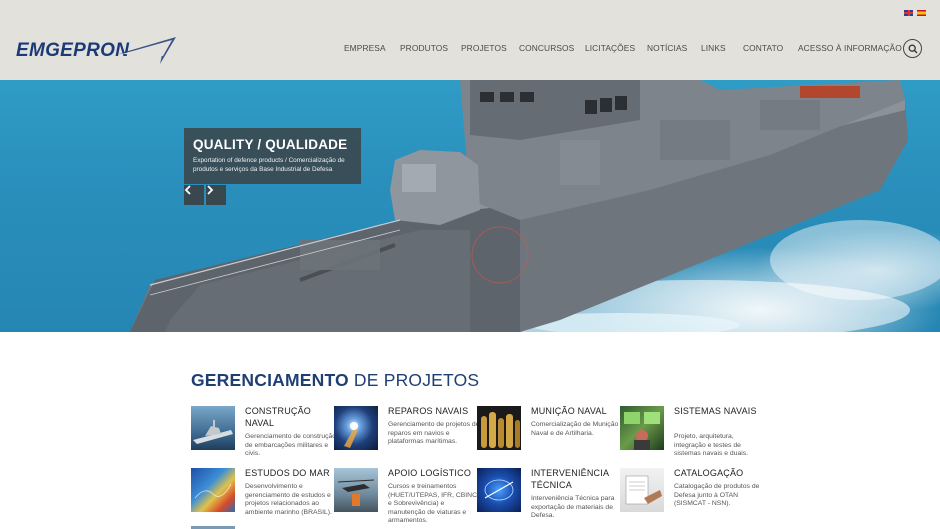 The width and height of the screenshot is (940, 529). I want to click on logo-swoosh-icon, so click(147, 50).